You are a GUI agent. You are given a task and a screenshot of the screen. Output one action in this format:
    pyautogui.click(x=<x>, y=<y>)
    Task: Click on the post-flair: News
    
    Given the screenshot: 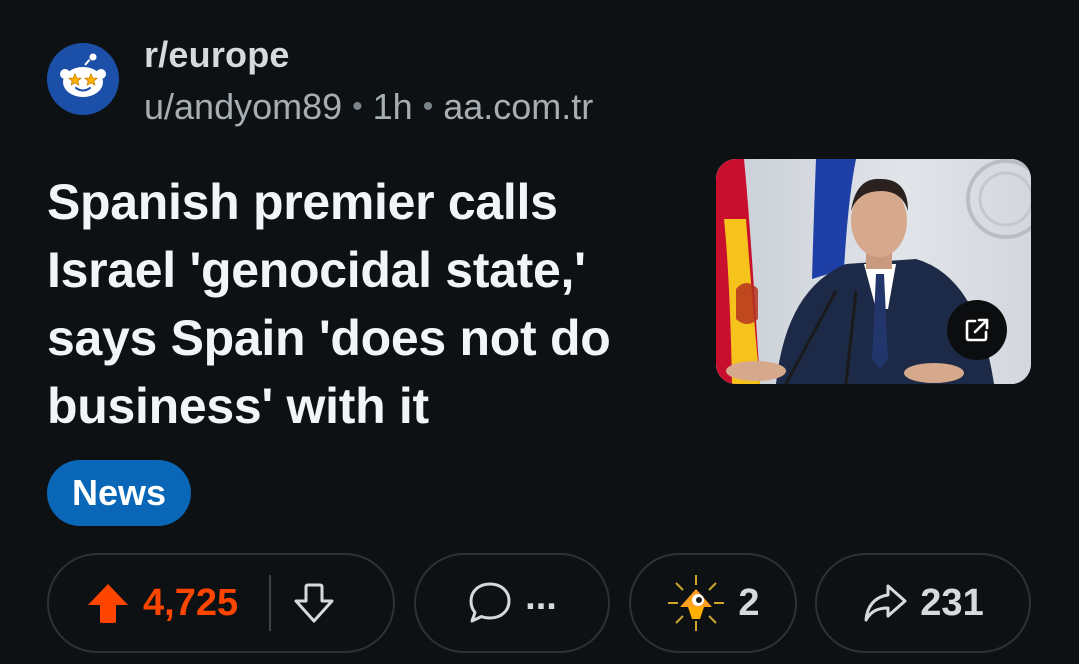 What is the action you would take?
    pyautogui.click(x=119, y=493)
    